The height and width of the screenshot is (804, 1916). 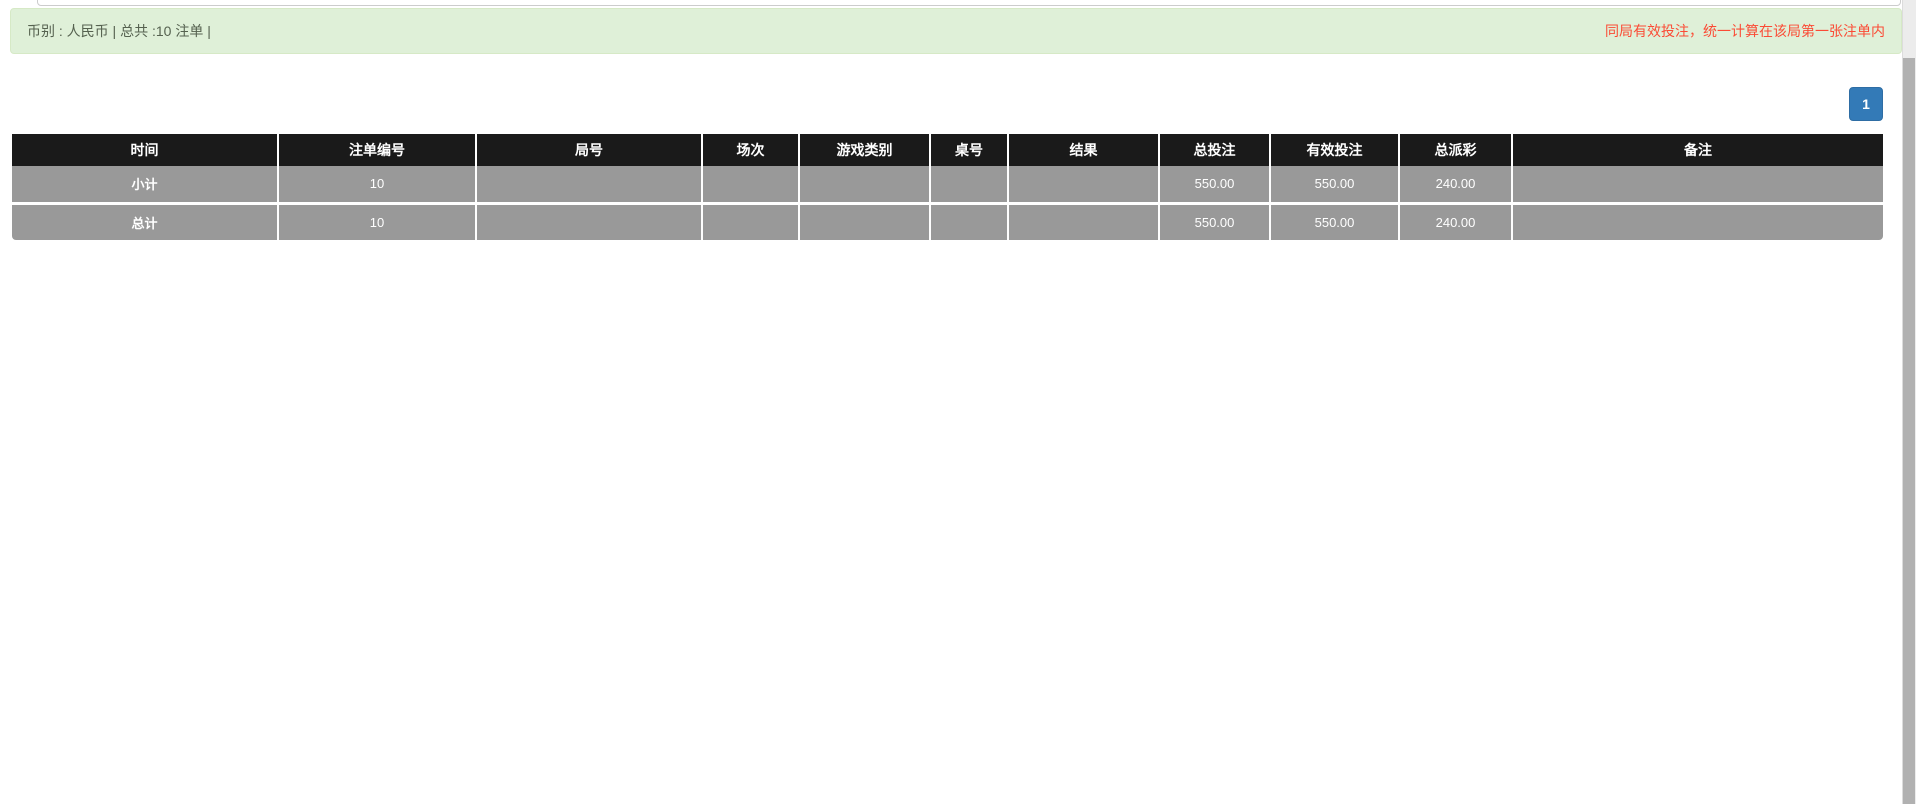 What do you see at coordinates (377, 150) in the screenshot?
I see `column-header-1: 注单编号` at bounding box center [377, 150].